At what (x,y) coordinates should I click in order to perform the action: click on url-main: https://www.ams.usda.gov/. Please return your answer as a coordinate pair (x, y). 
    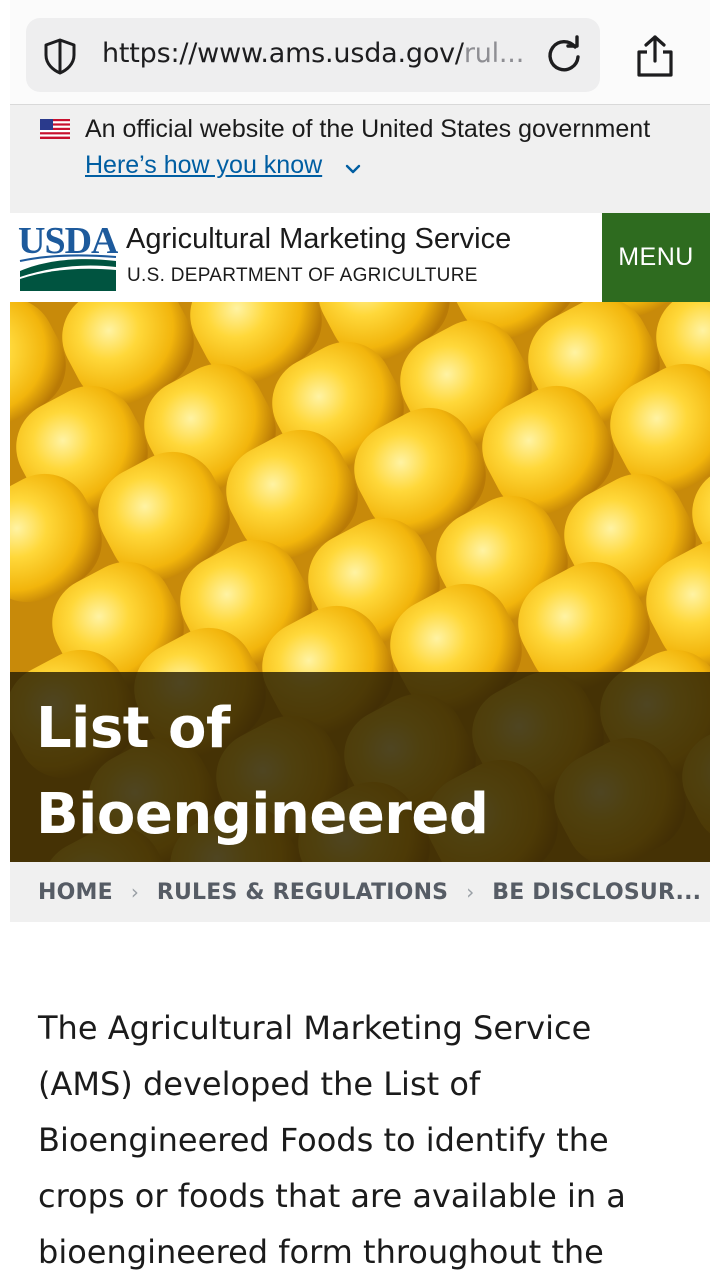
    Looking at the image, I should click on (283, 53).